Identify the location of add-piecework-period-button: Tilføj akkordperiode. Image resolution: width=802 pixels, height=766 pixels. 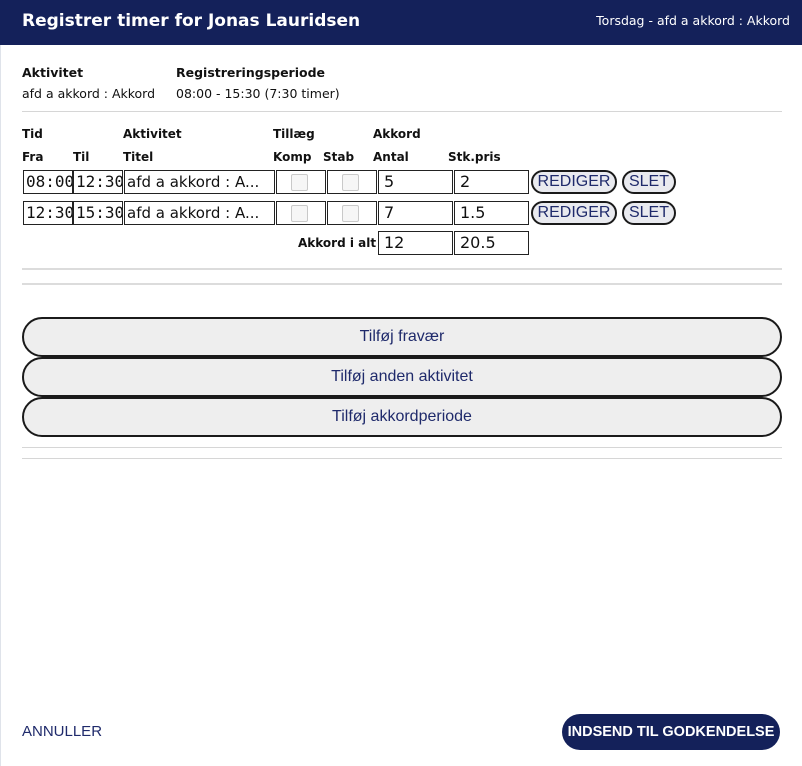
(402, 417).